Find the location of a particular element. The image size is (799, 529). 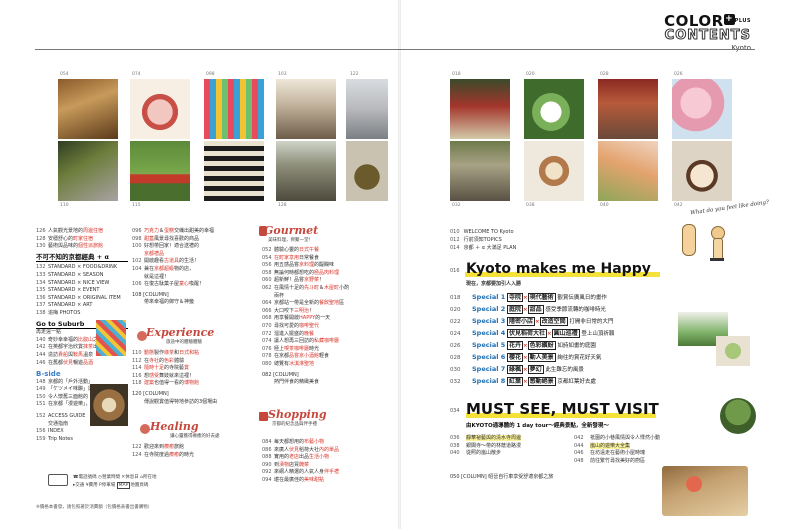

toc-item: 134 STANDARD × NICE VIEW is located at coordinates (82, 284).